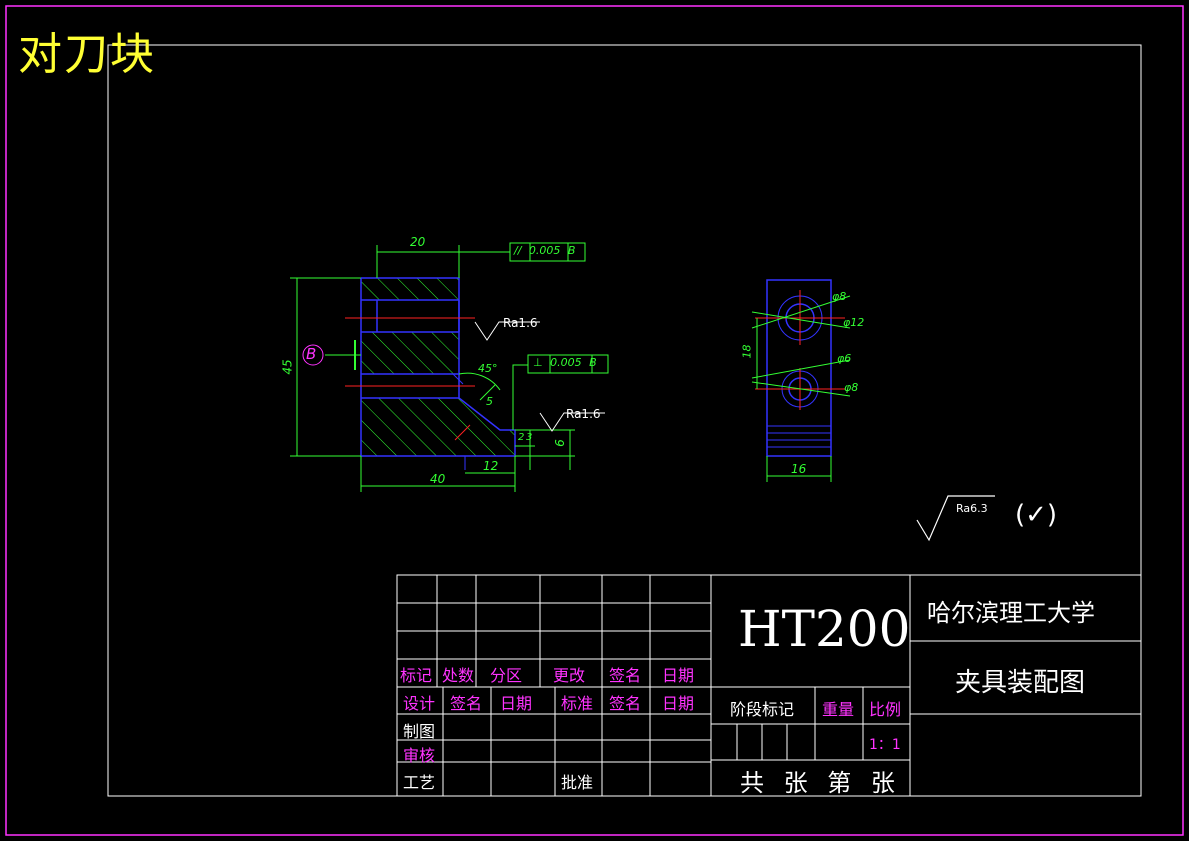 The width and height of the screenshot is (1189, 841). I want to click on weight-label: 重量, so click(838, 709).